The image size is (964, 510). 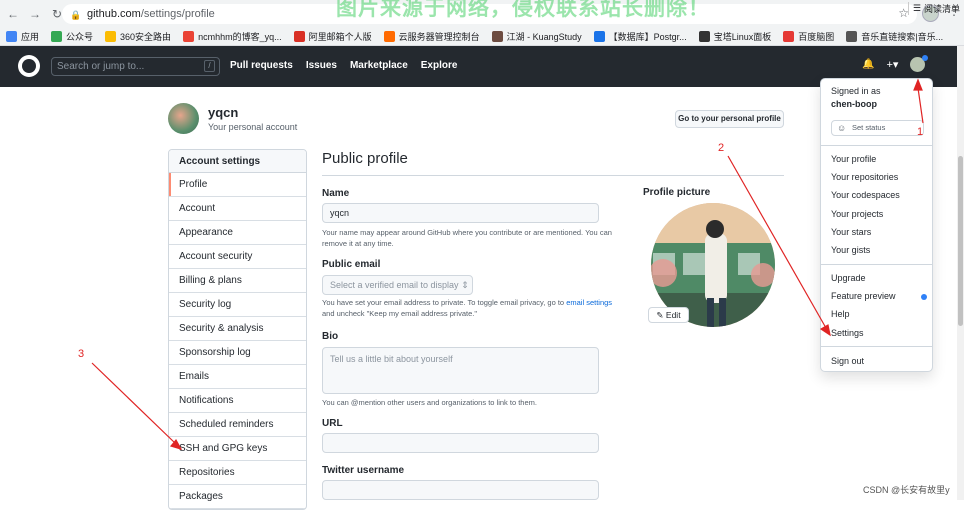 I want to click on csdn-watermark: CSDN @长安有故里y, so click(x=906, y=490).